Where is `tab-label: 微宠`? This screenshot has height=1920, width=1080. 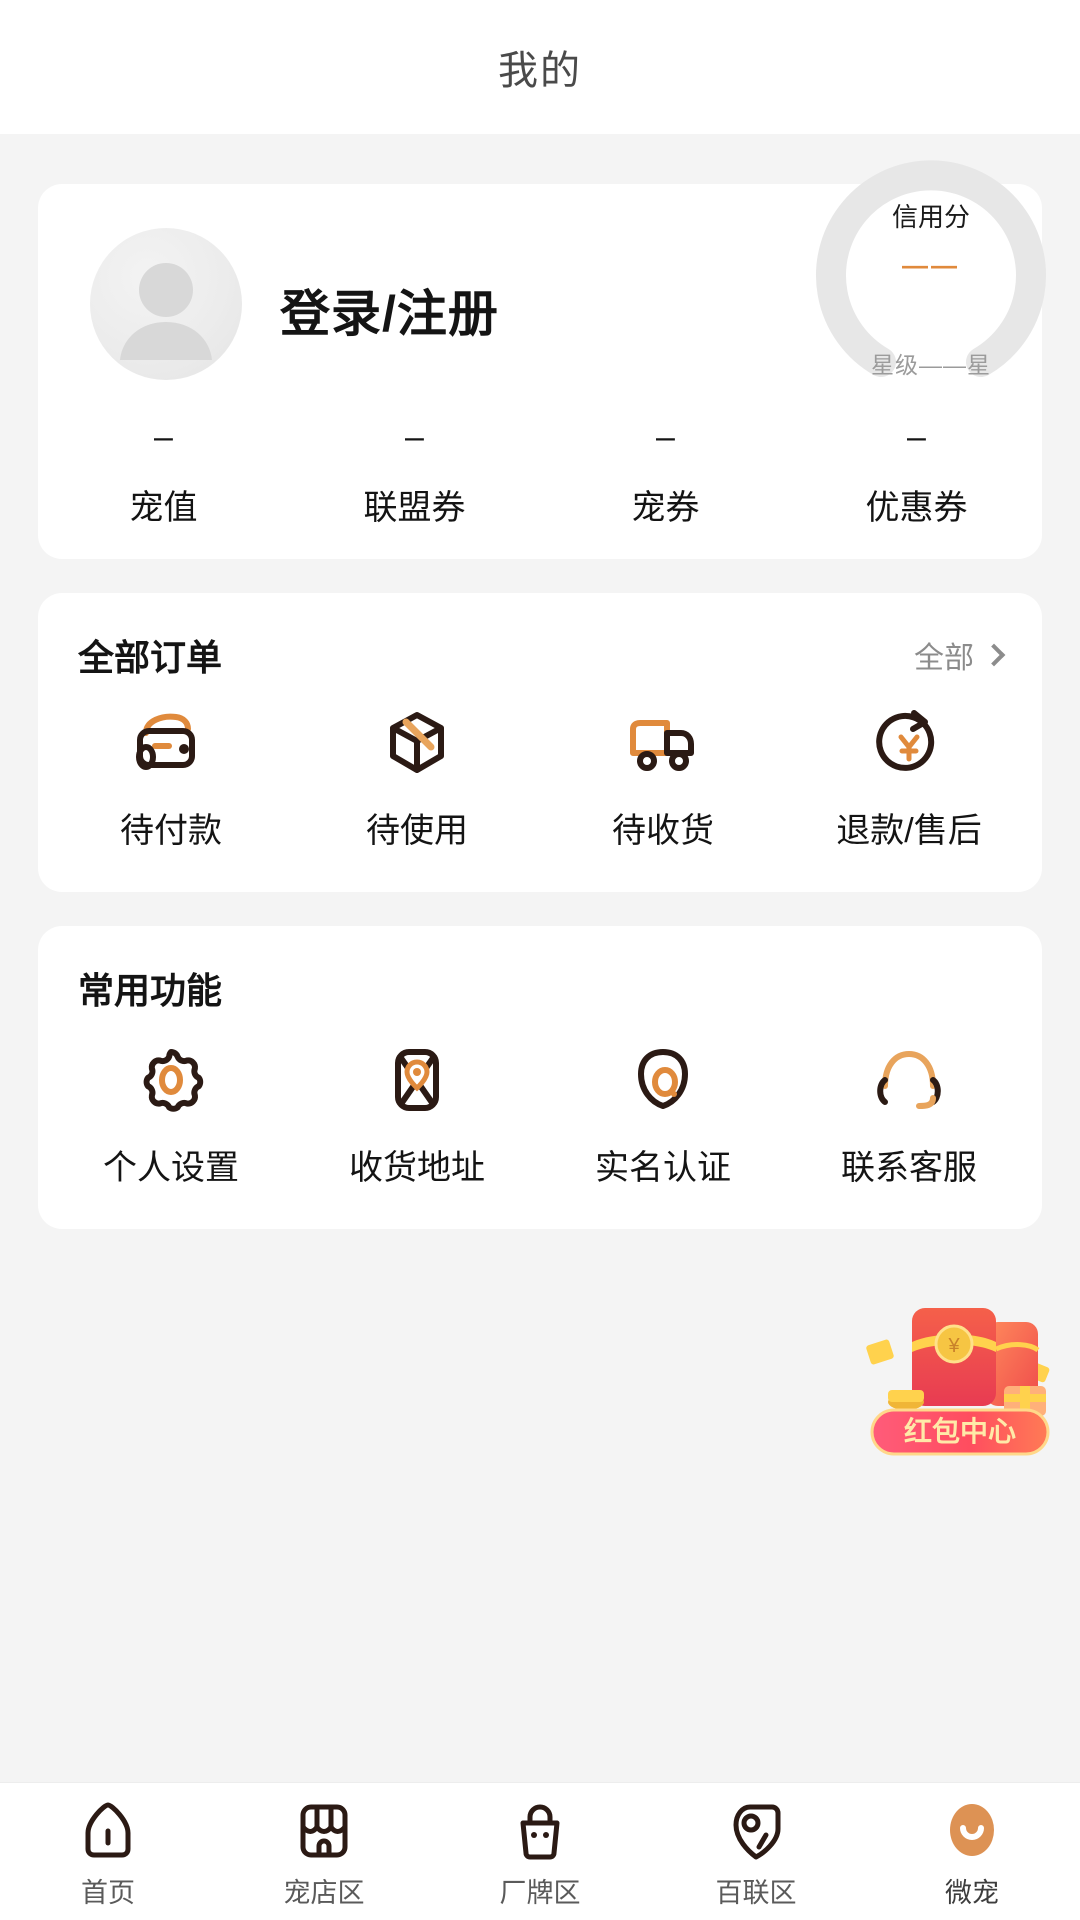 tab-label: 微宠 is located at coordinates (972, 1893).